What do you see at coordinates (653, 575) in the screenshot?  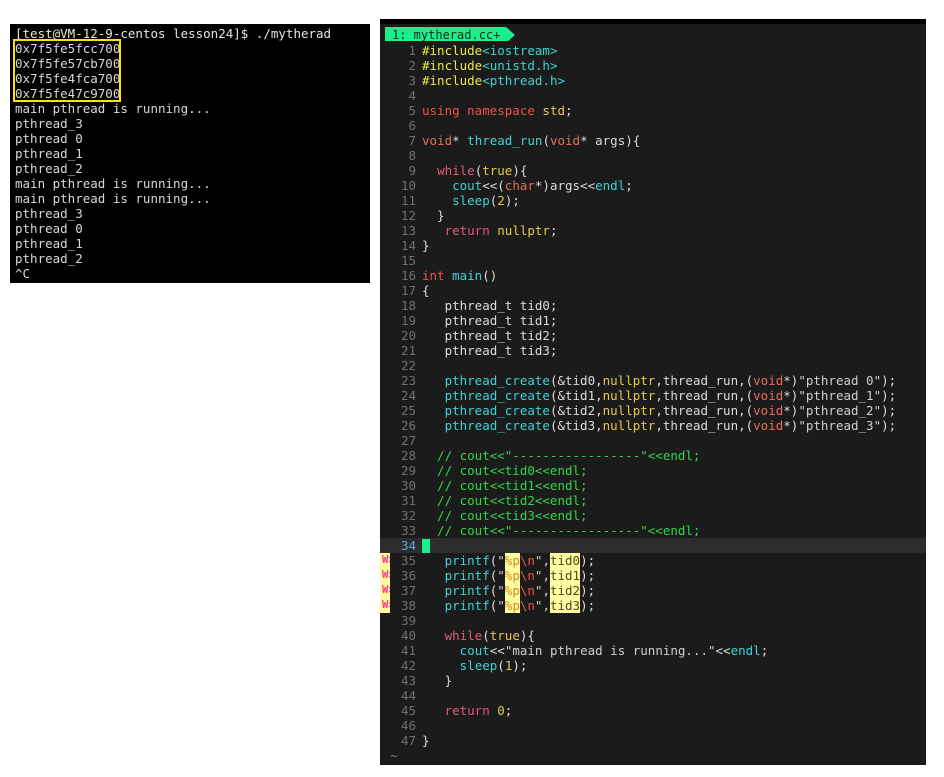 I see `code-line: W>36 printf("%p\n",tid1);` at bounding box center [653, 575].